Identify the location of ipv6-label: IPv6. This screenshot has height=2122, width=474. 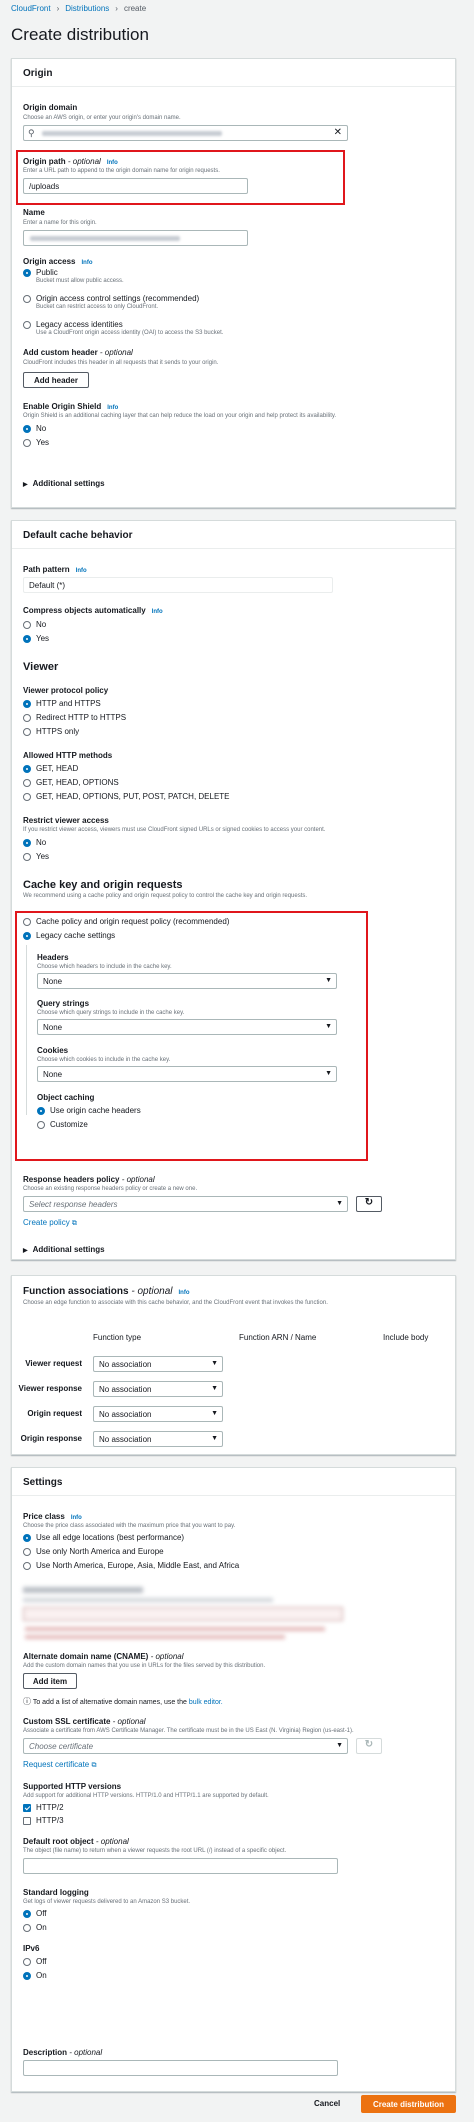
(31, 1948).